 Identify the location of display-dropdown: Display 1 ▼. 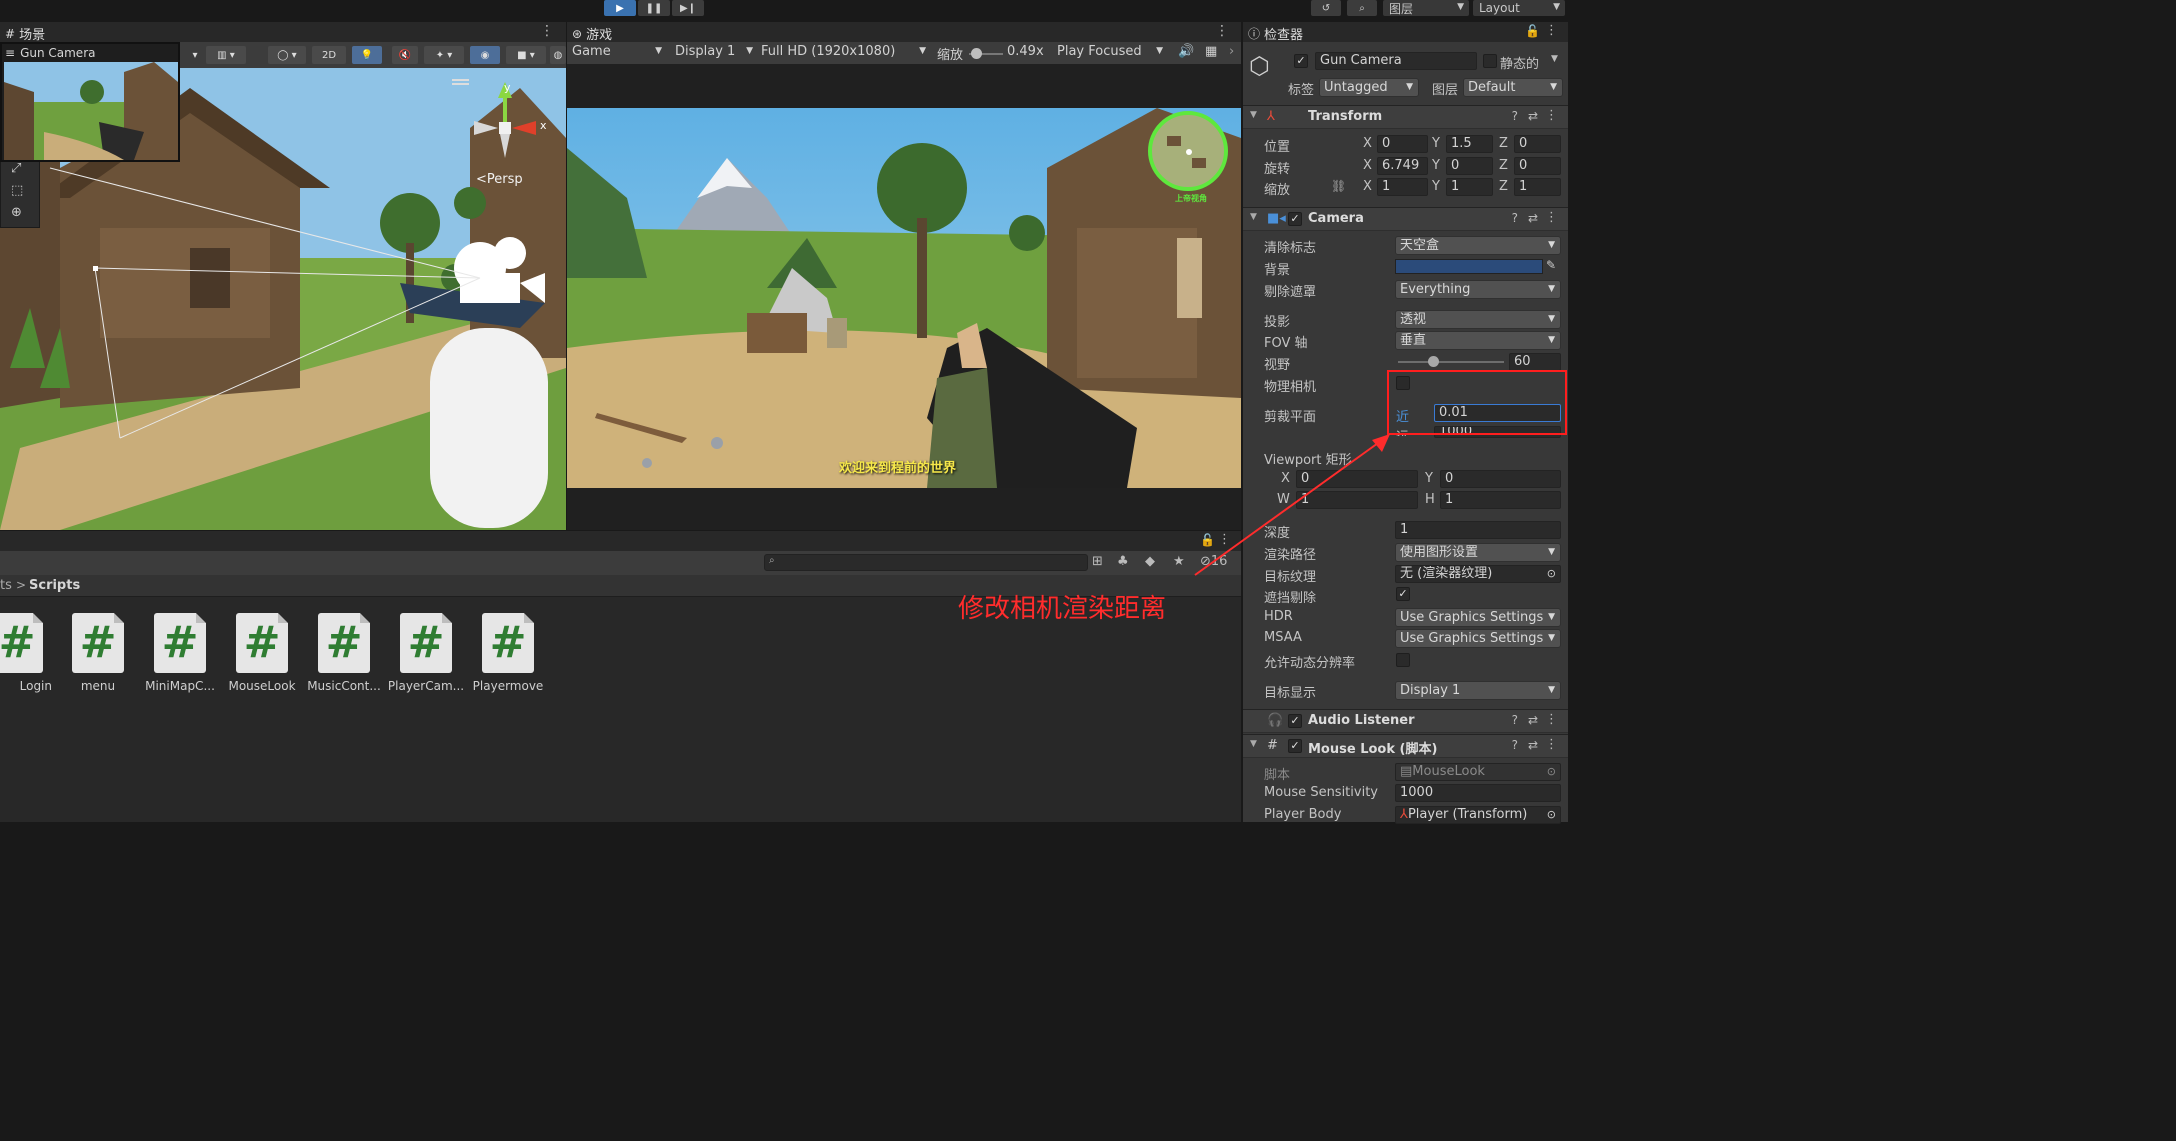
(714, 53).